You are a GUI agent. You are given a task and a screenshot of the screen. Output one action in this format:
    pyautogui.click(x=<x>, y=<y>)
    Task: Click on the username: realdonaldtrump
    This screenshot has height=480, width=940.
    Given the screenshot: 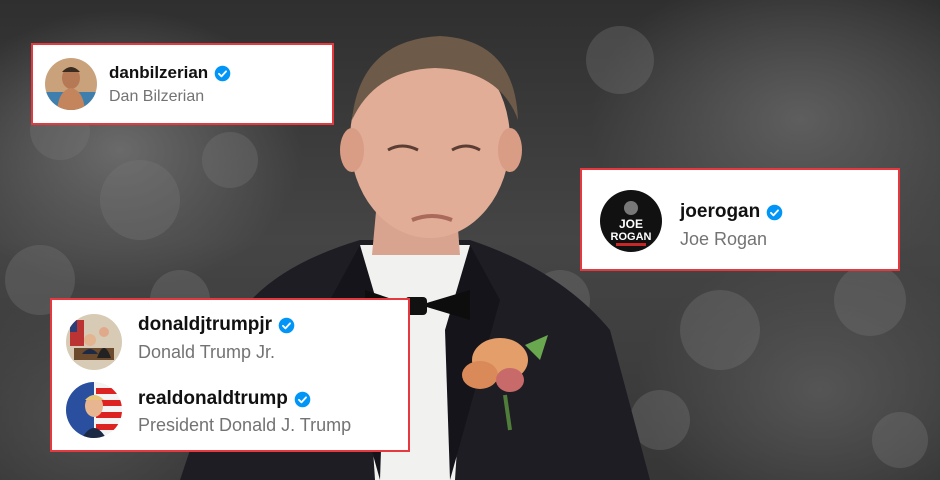 What is the action you would take?
    pyautogui.click(x=213, y=399)
    